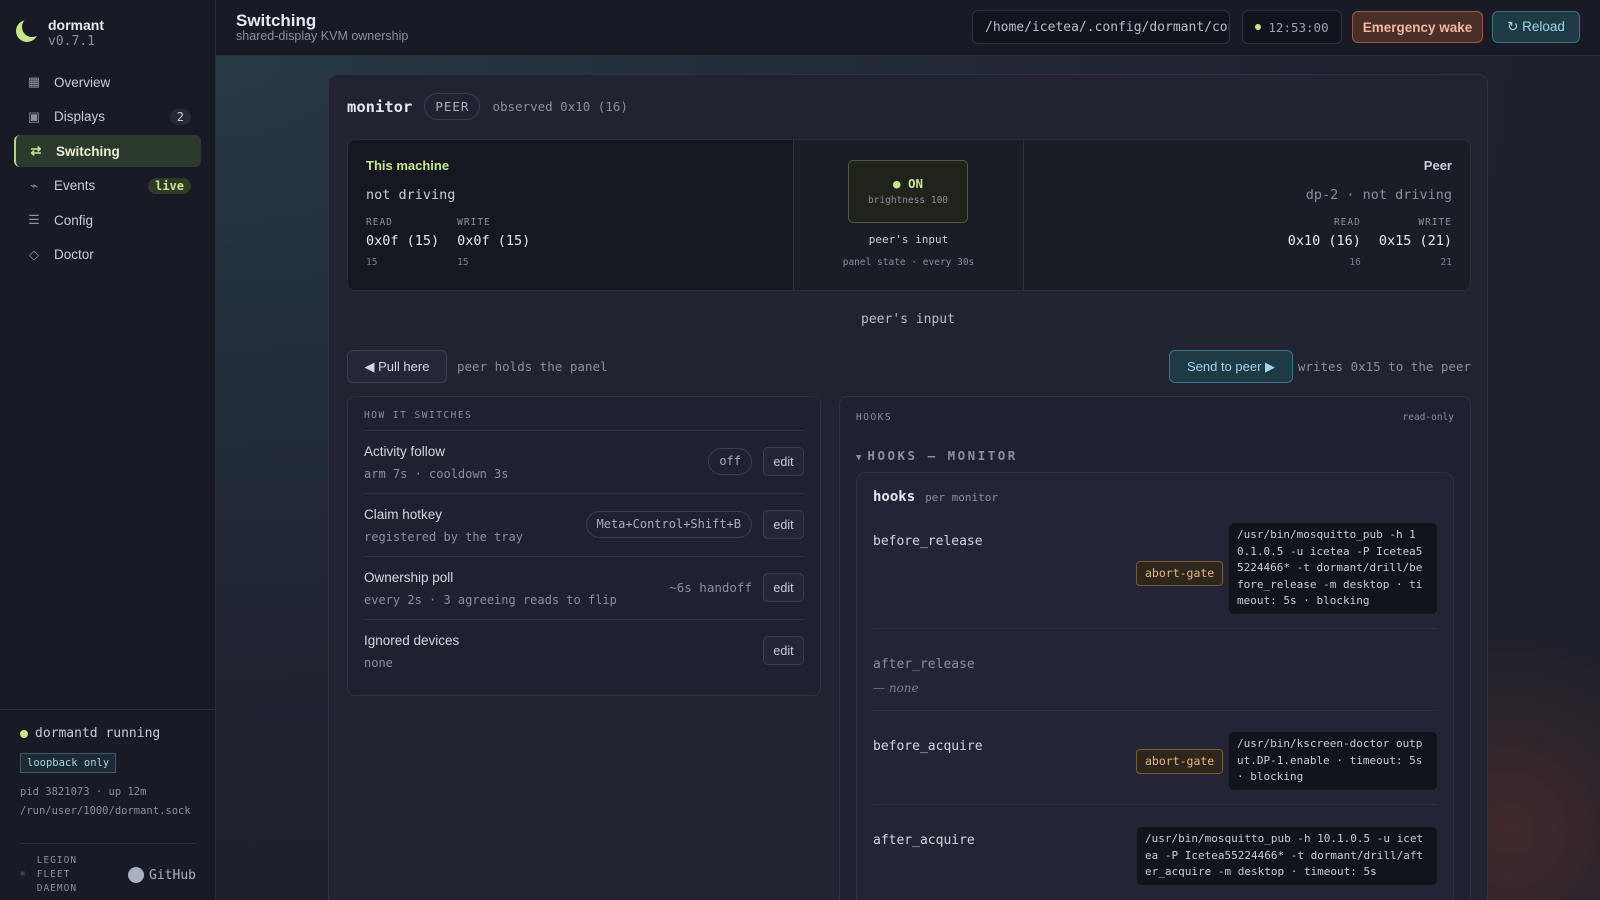  I want to click on handoff-time: ~6s handoff, so click(710, 587).